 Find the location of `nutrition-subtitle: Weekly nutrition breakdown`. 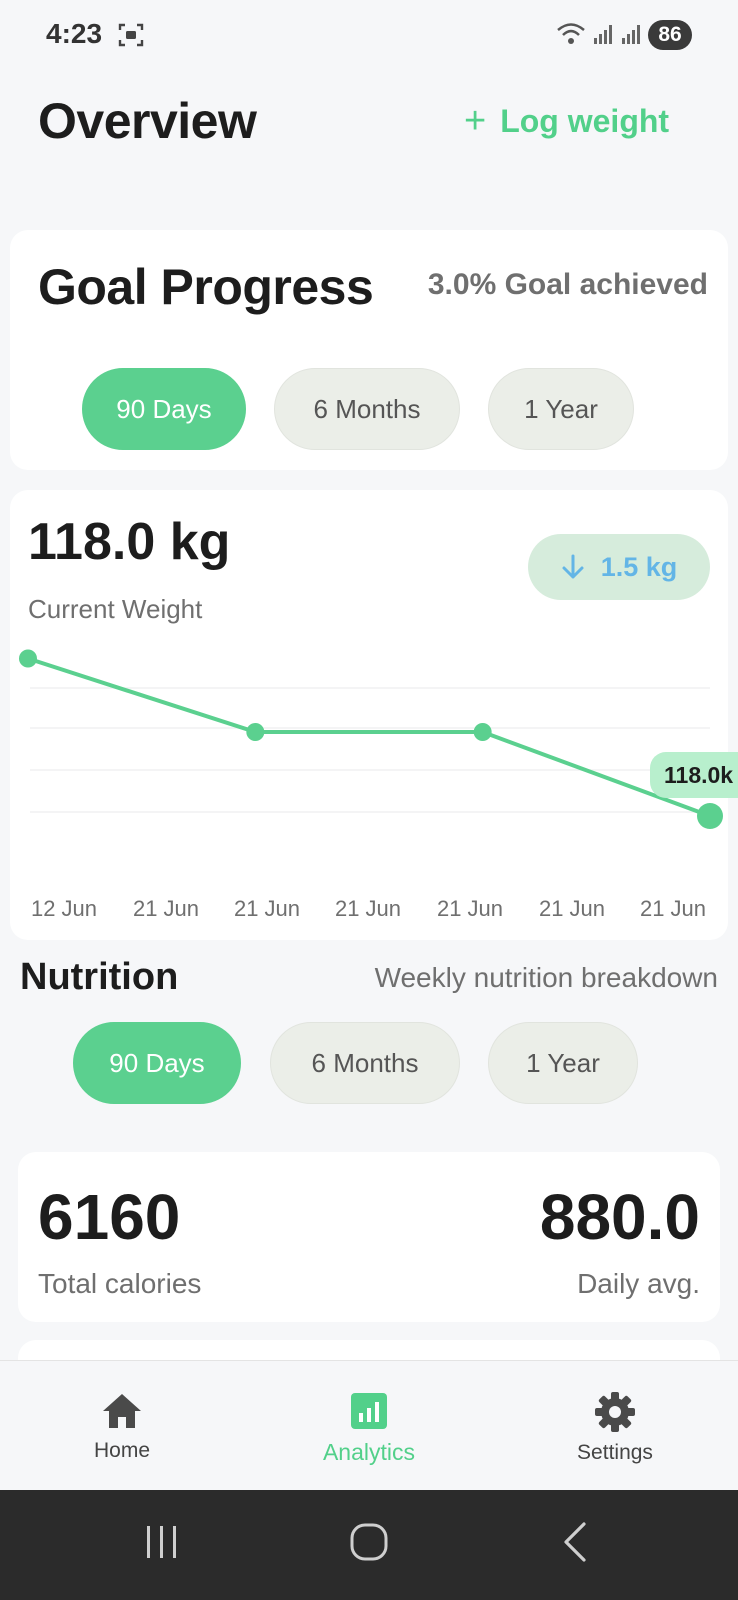

nutrition-subtitle: Weekly nutrition breakdown is located at coordinates (546, 977).